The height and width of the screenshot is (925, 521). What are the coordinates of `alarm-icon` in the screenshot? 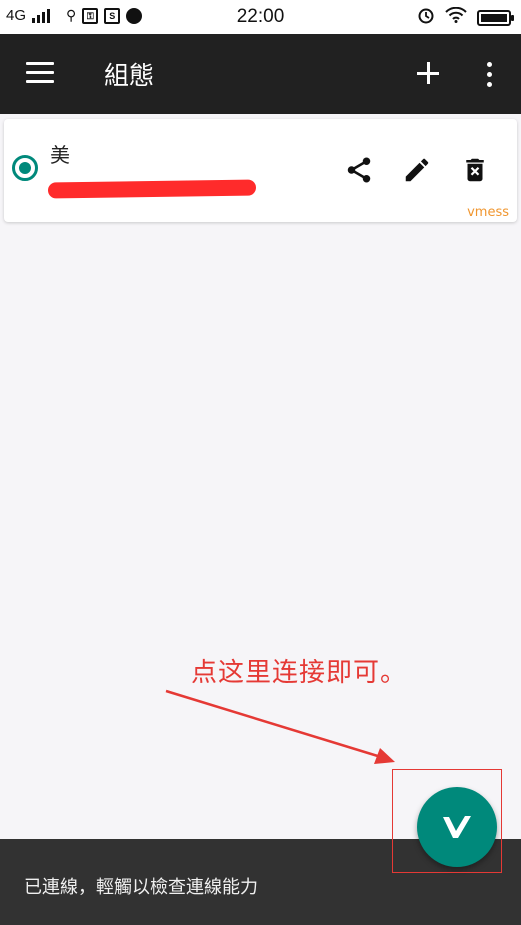 It's located at (426, 17).